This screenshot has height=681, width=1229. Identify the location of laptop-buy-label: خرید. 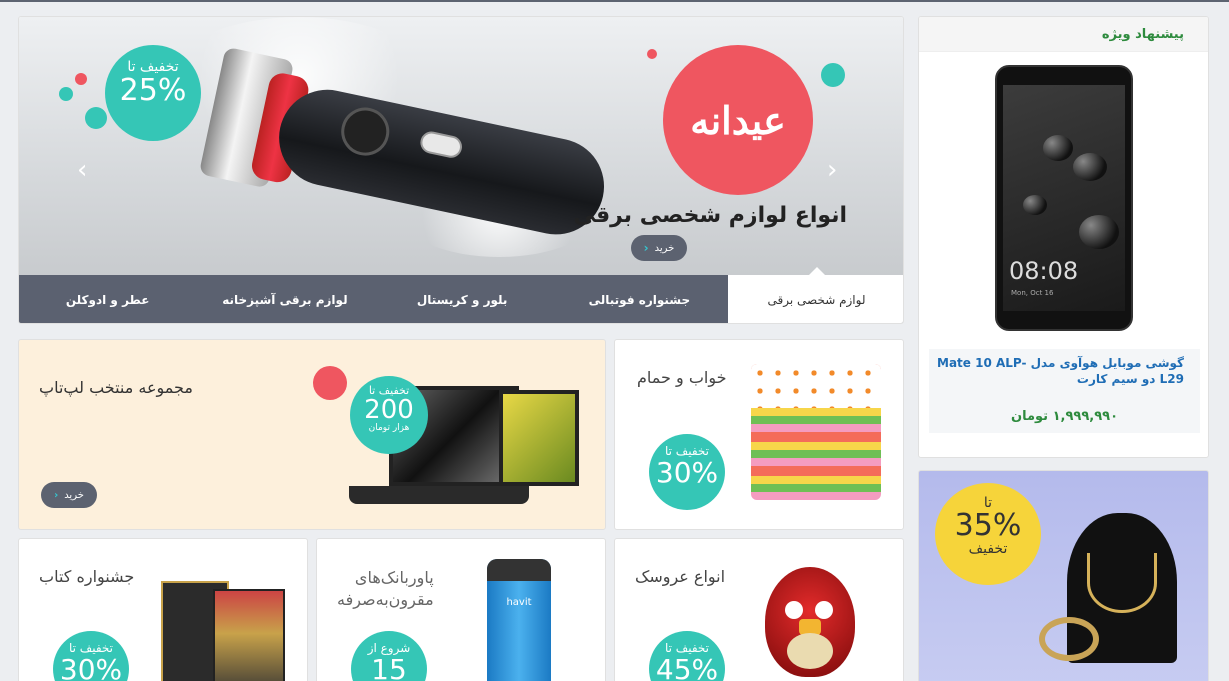
(74, 495).